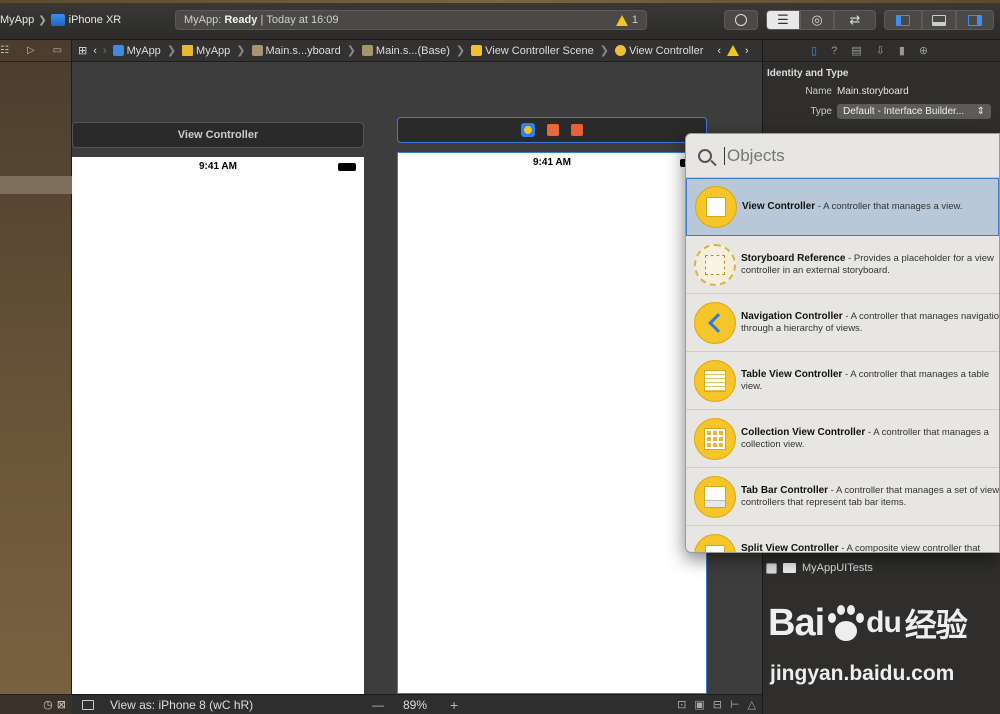 This screenshot has width=1000, height=714. Describe the element at coordinates (626, 20) in the screenshot. I see `warning-indicator: 1` at that location.